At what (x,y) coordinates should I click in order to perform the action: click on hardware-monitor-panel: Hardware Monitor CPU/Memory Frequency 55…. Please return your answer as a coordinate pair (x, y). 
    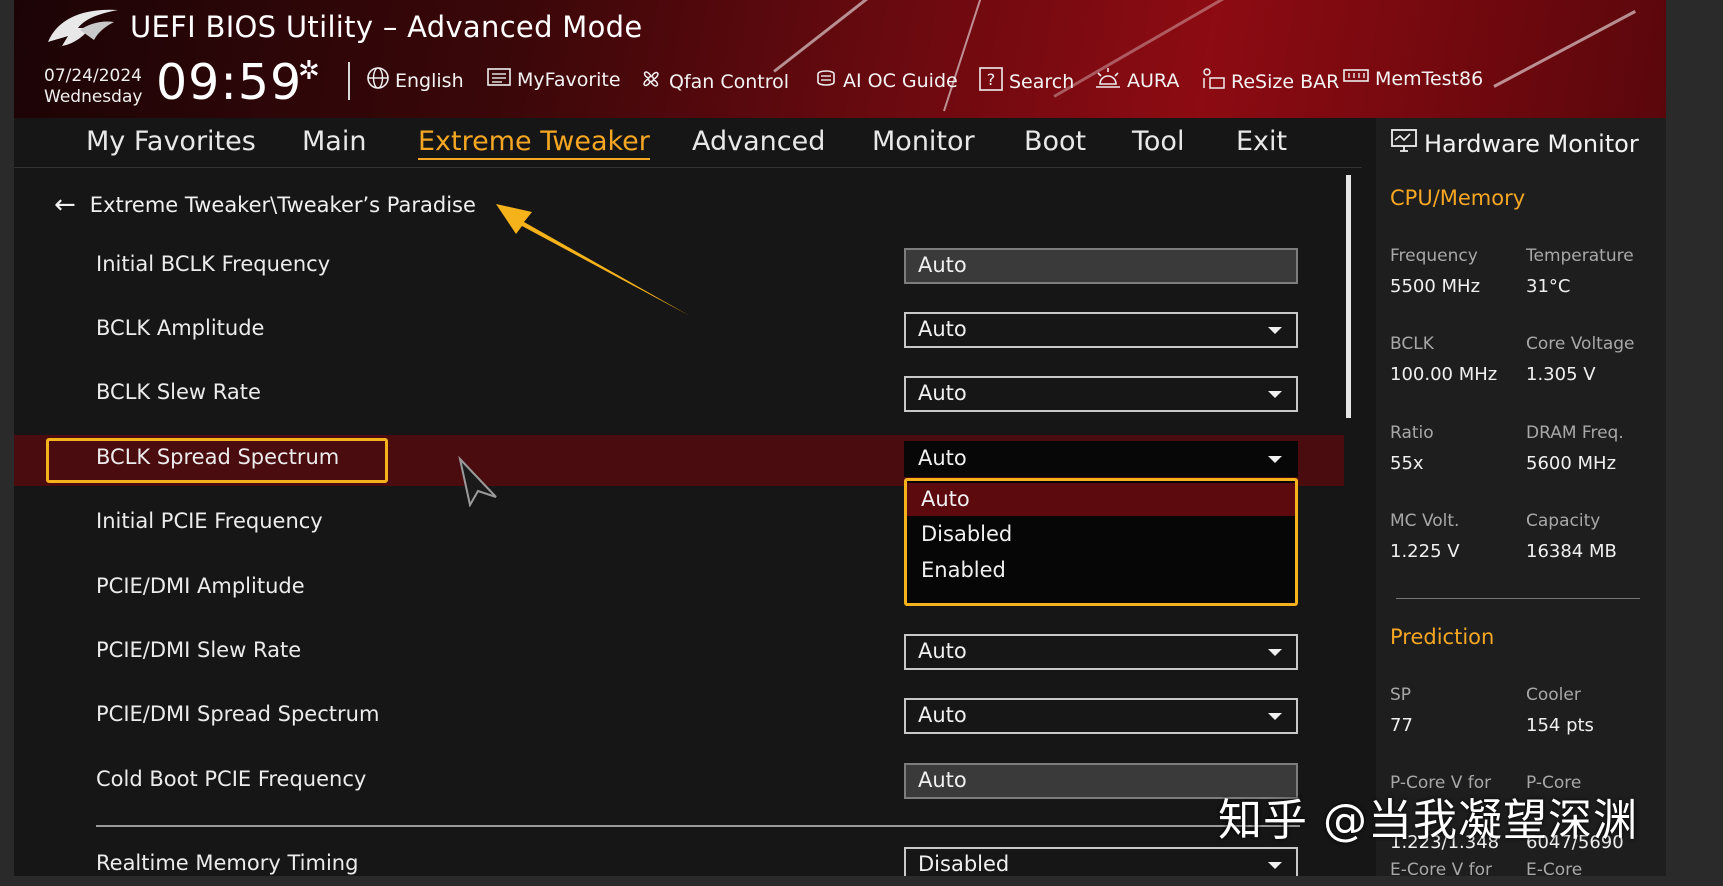
    Looking at the image, I should click on (1521, 497).